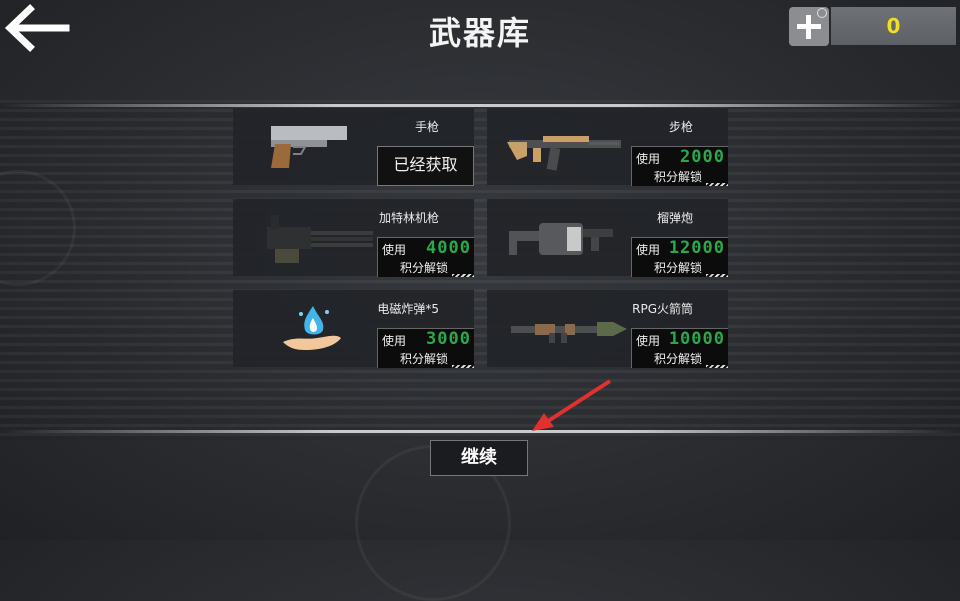 This screenshot has width=960, height=601. I want to click on weapon-card-gatling: 加特林机枪 使用 4000 积分解锁, so click(353, 237).